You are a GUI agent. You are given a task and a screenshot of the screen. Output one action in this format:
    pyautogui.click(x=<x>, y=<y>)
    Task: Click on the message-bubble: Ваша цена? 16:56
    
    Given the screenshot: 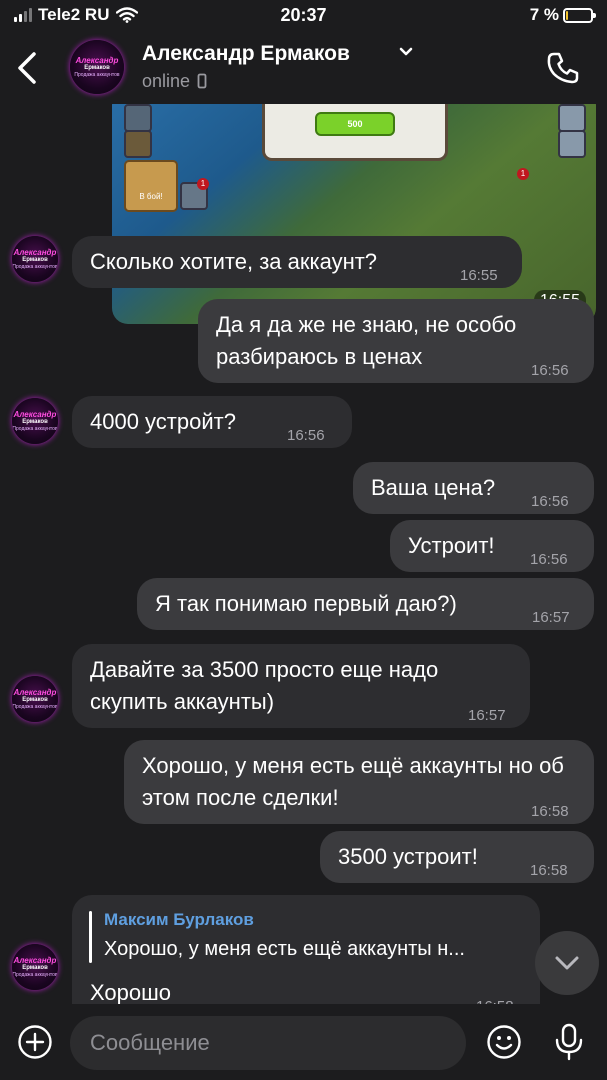 What is the action you would take?
    pyautogui.click(x=473, y=488)
    